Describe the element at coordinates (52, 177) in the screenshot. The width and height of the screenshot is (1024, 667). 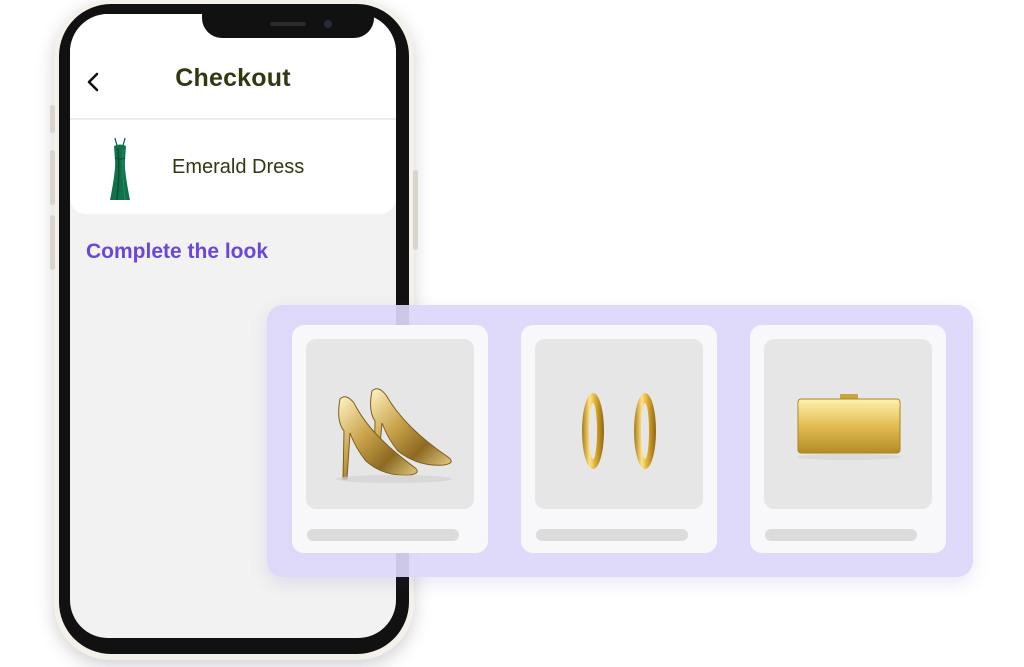
I see `volume-up-button` at that location.